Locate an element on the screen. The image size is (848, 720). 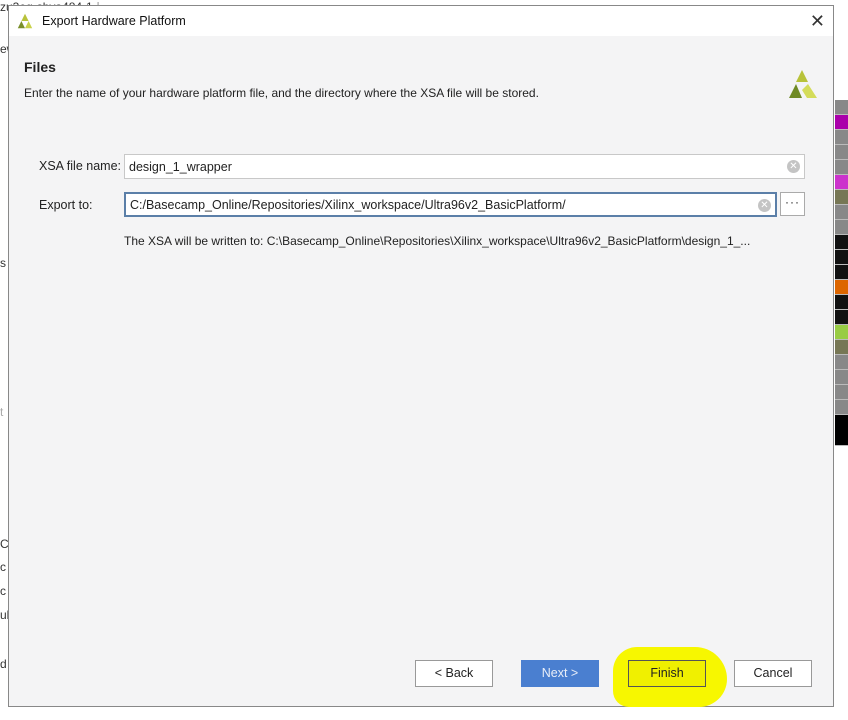
background-fragment: s is located at coordinates (3, 263).